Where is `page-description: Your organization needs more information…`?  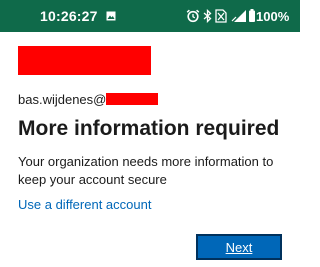
page-description: Your organization needs more information… is located at coordinates (146, 170).